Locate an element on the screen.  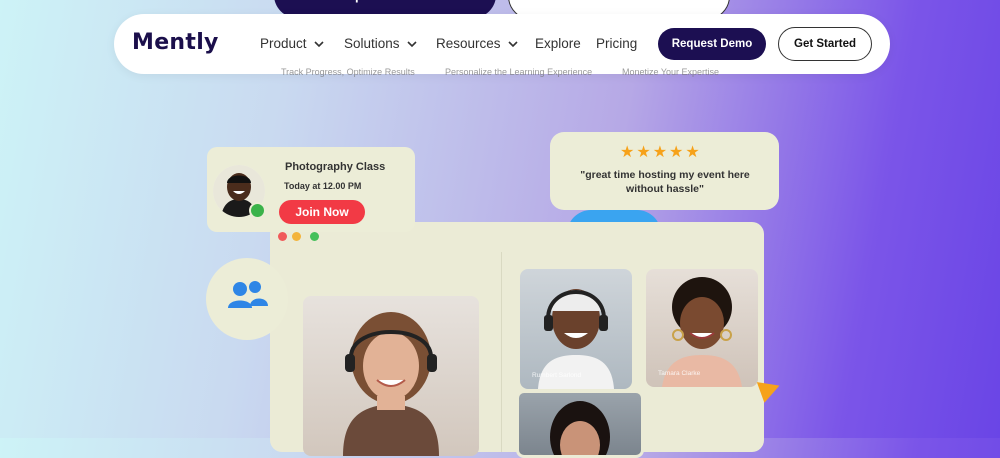
man-with-headphones-image is located at coordinates (576, 339).